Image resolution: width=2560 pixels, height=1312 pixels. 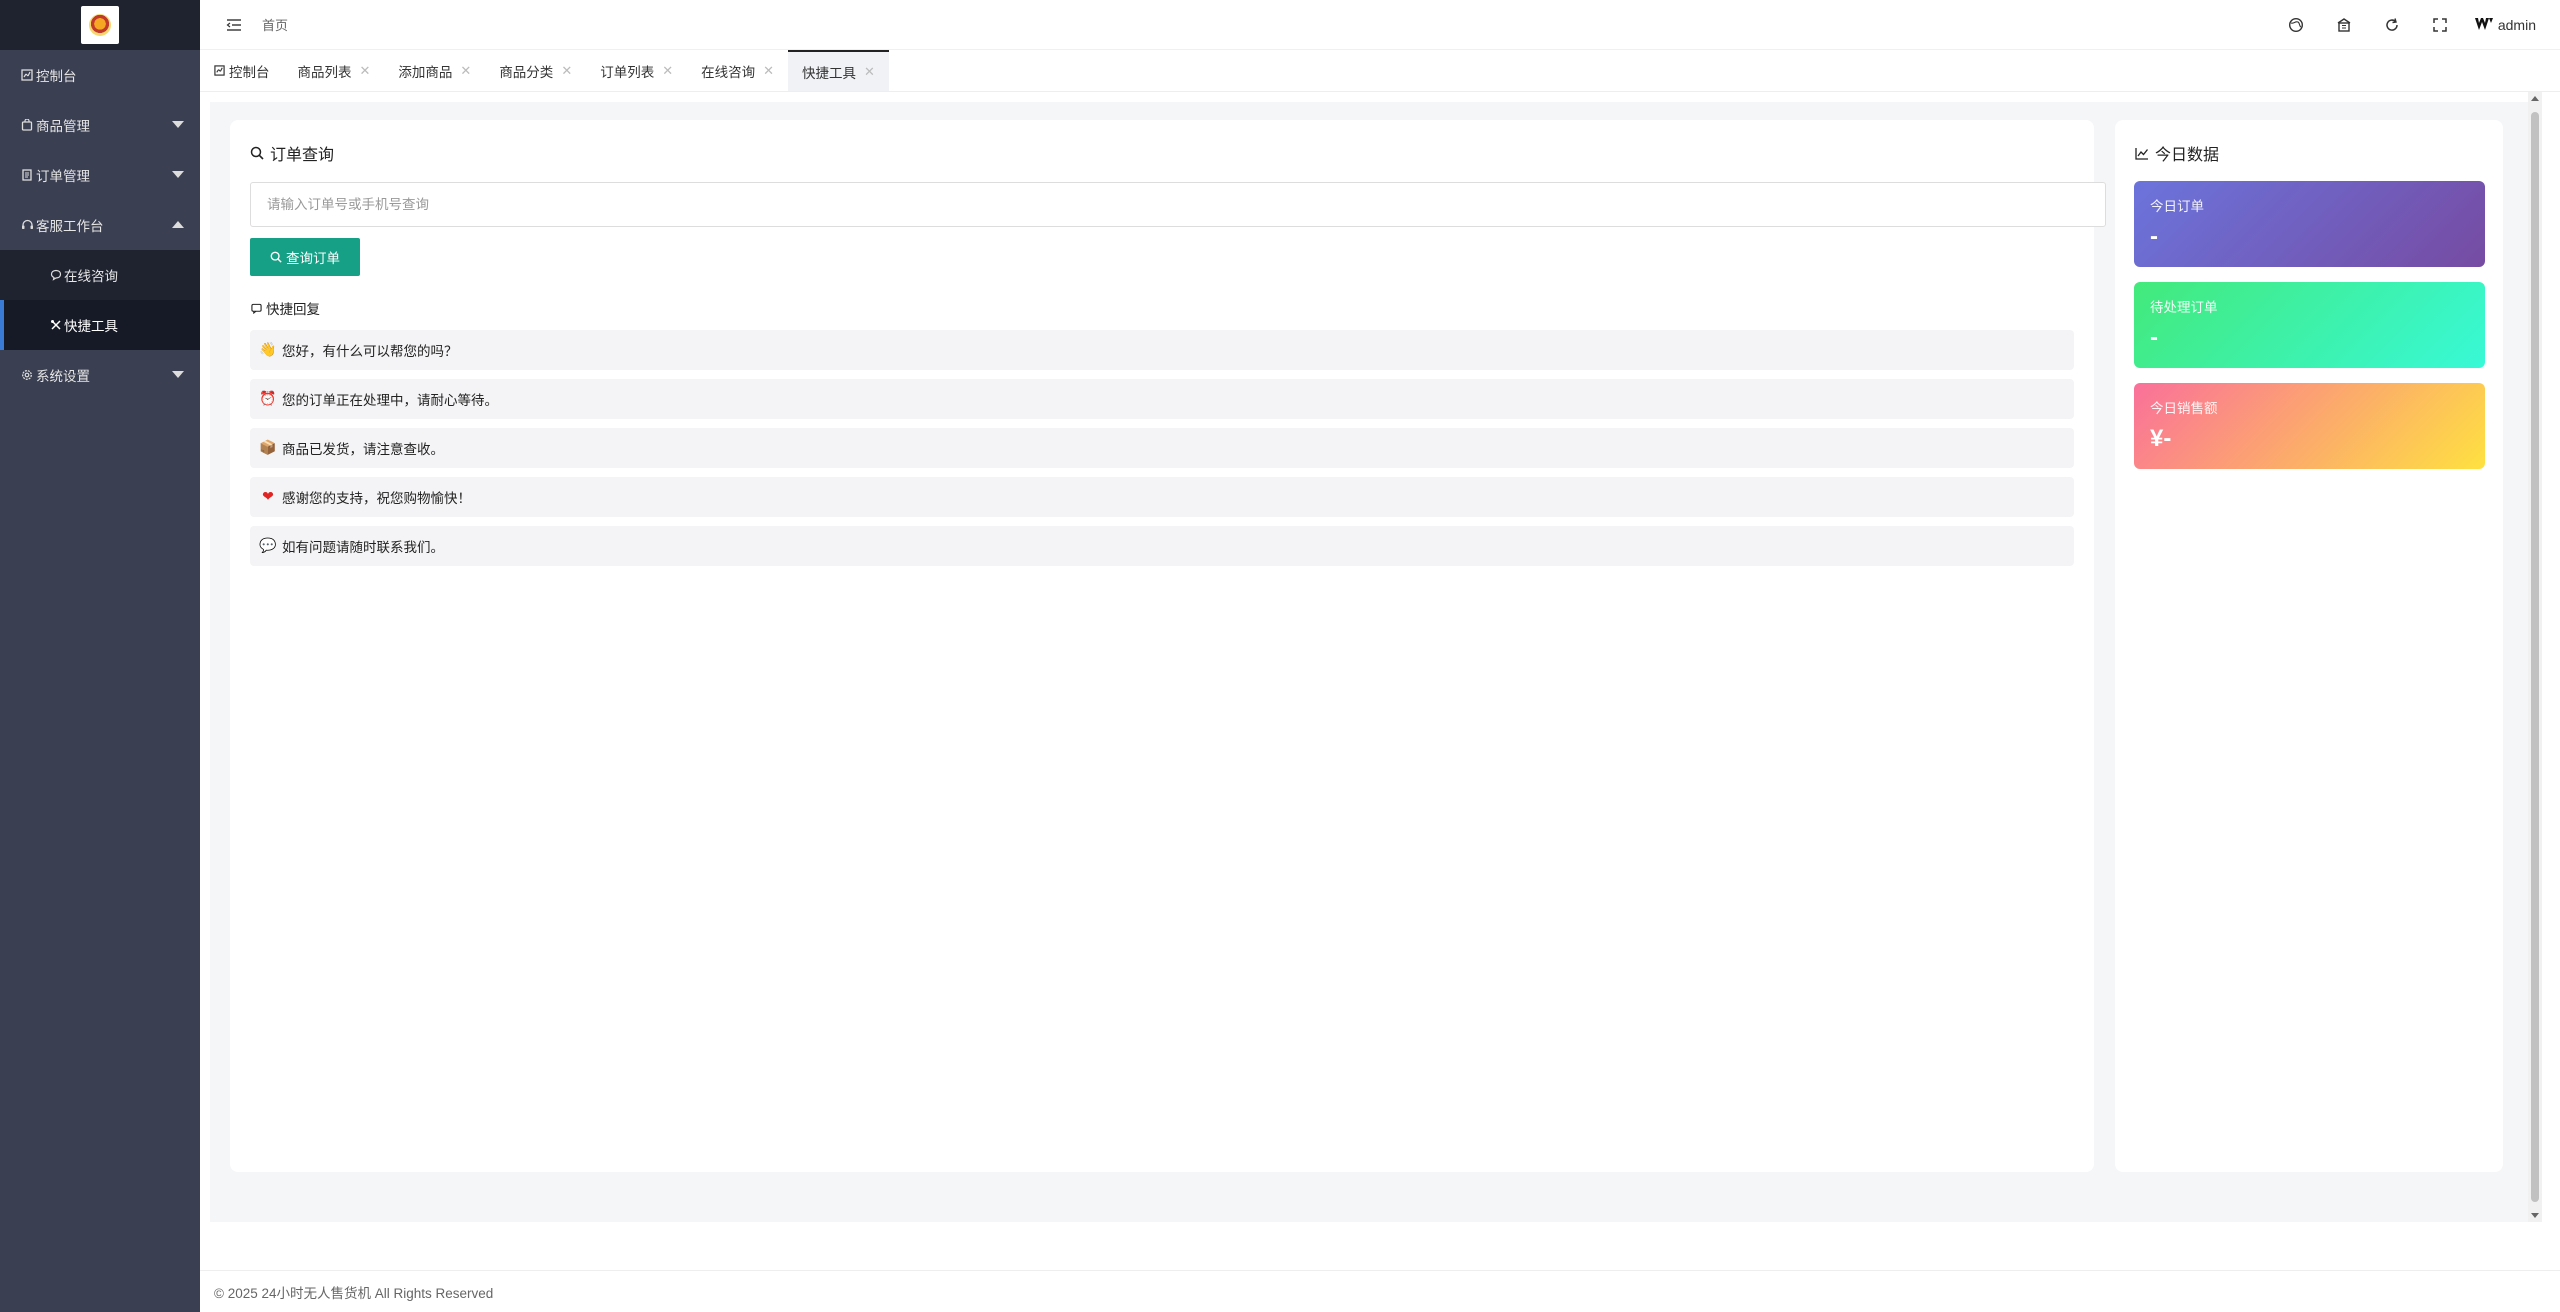 I want to click on sidebar-menu-bottom: 系统设置, so click(x=100, y=375).